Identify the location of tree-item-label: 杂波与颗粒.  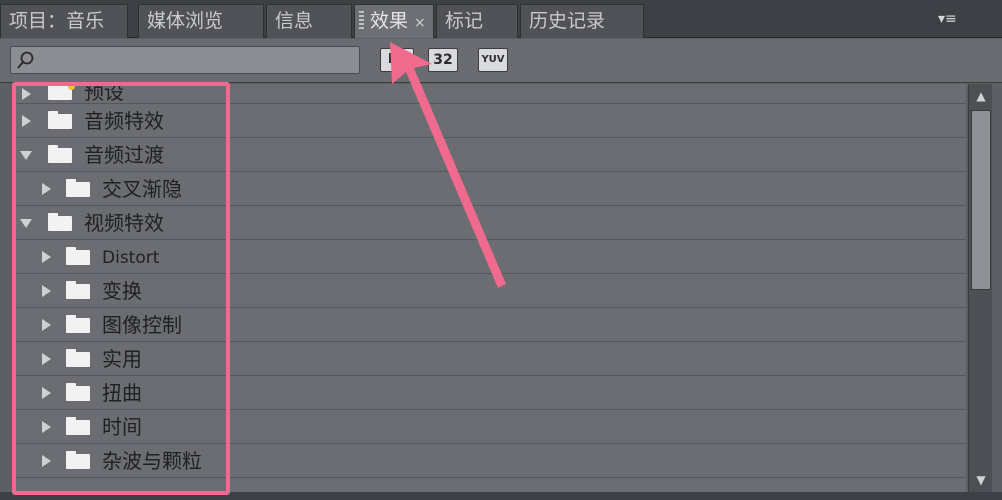
(152, 461).